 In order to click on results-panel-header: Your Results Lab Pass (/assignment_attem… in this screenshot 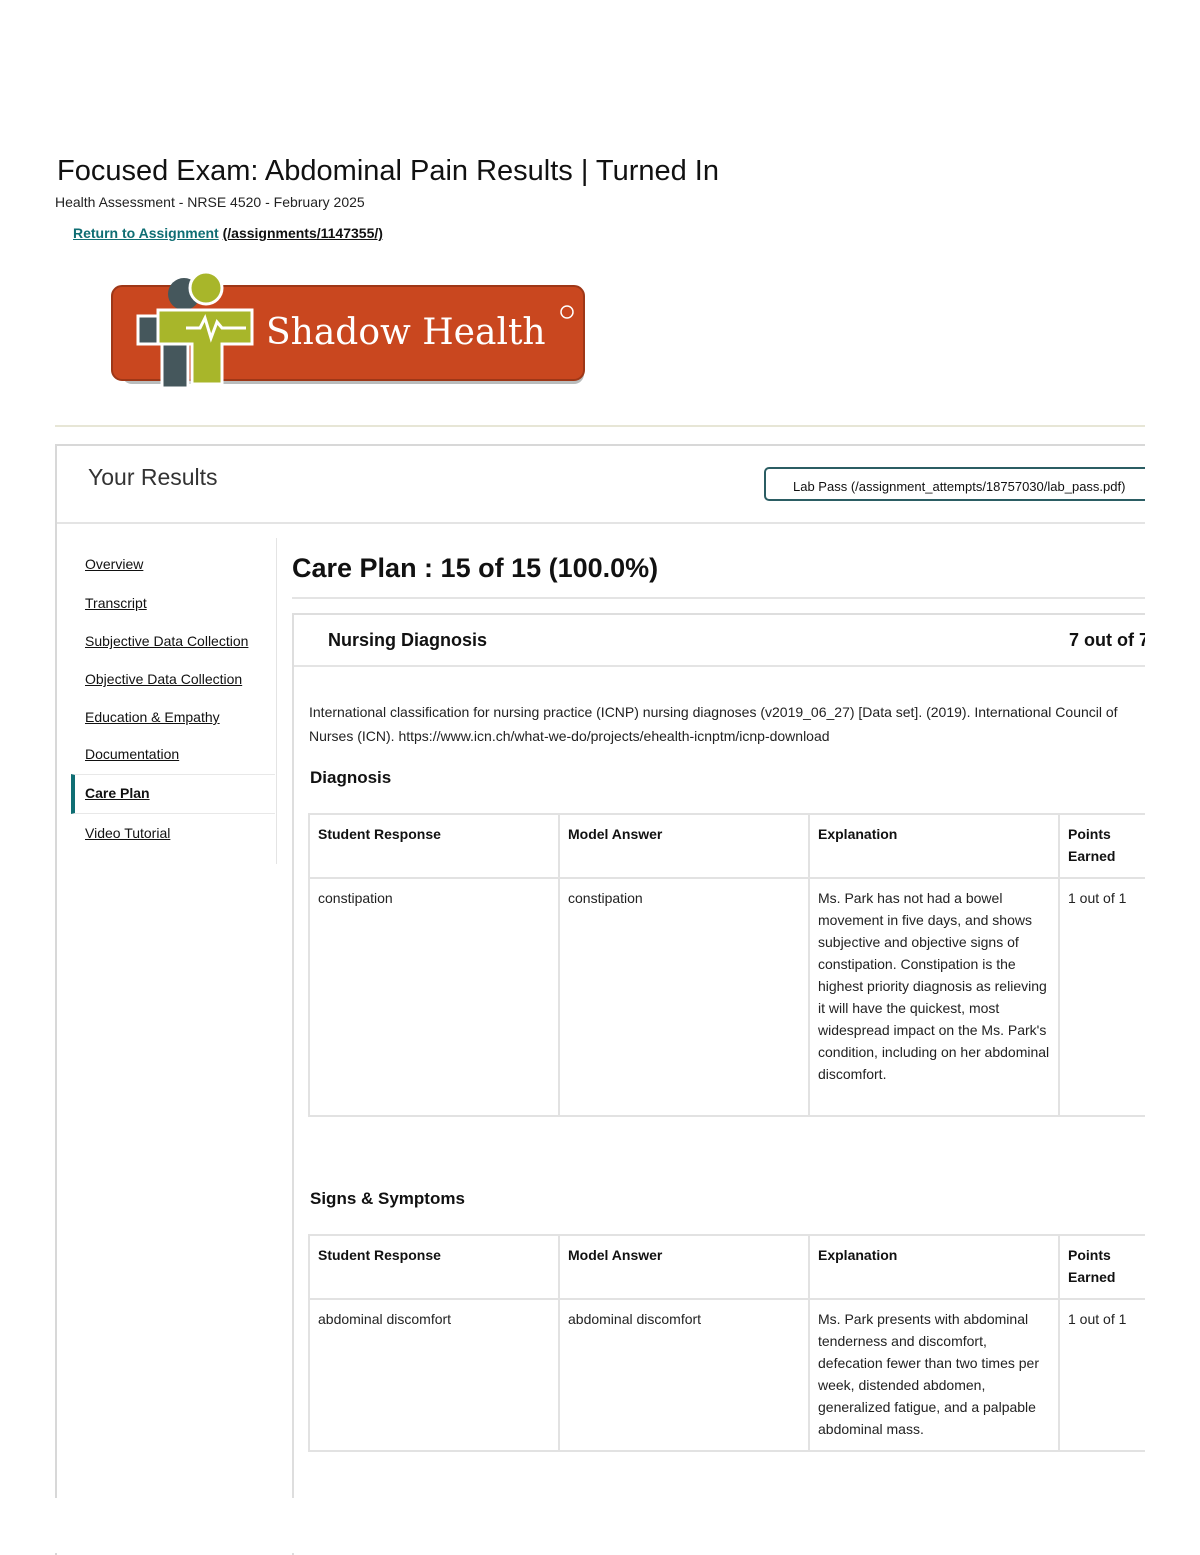, I will do `click(610, 485)`.